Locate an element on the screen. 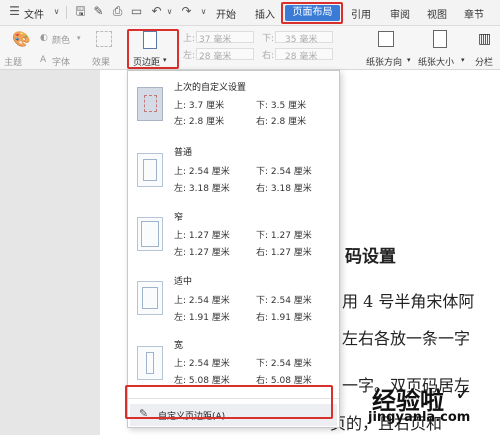  normal-thumbnail is located at coordinates (150, 170).